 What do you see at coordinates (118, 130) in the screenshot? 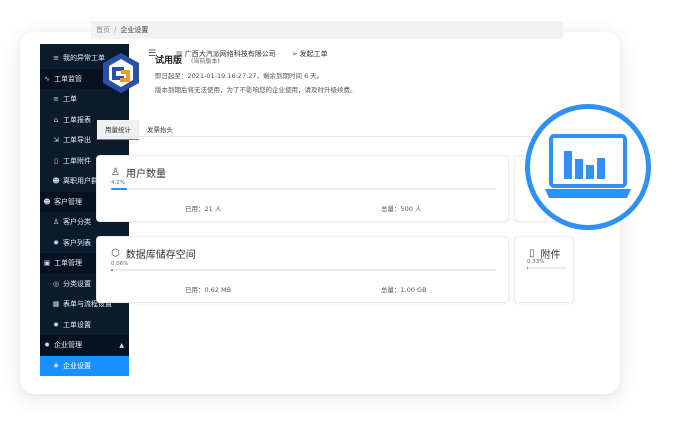
I see `tab-usage-stats: 用量统计` at bounding box center [118, 130].